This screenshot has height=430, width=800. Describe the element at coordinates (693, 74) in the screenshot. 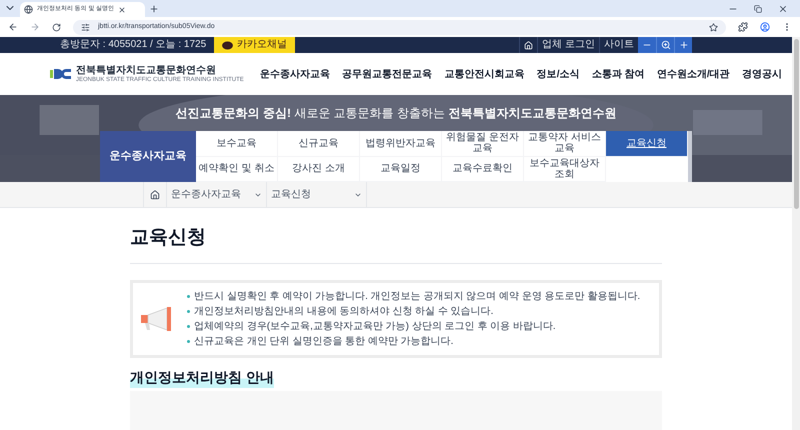

I see `nav-link: 연수원소개/대관` at that location.